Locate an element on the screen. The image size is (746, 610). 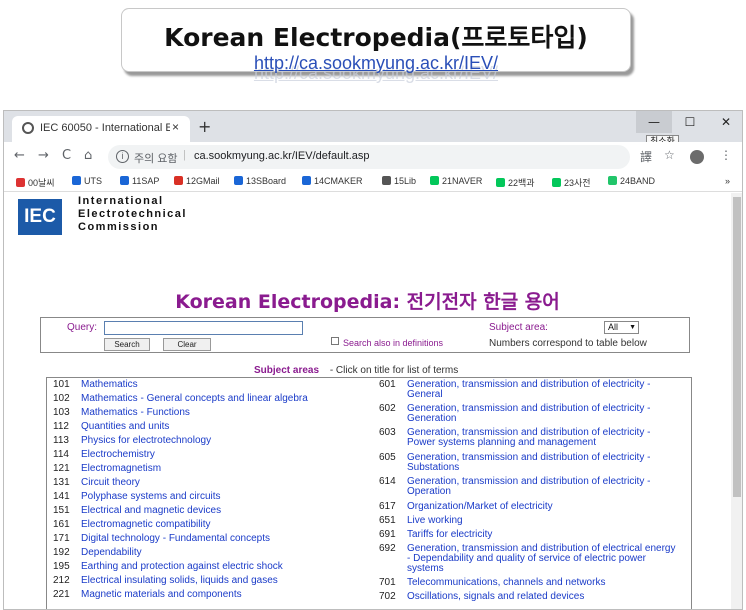
avatar is located at coordinates (697, 157).